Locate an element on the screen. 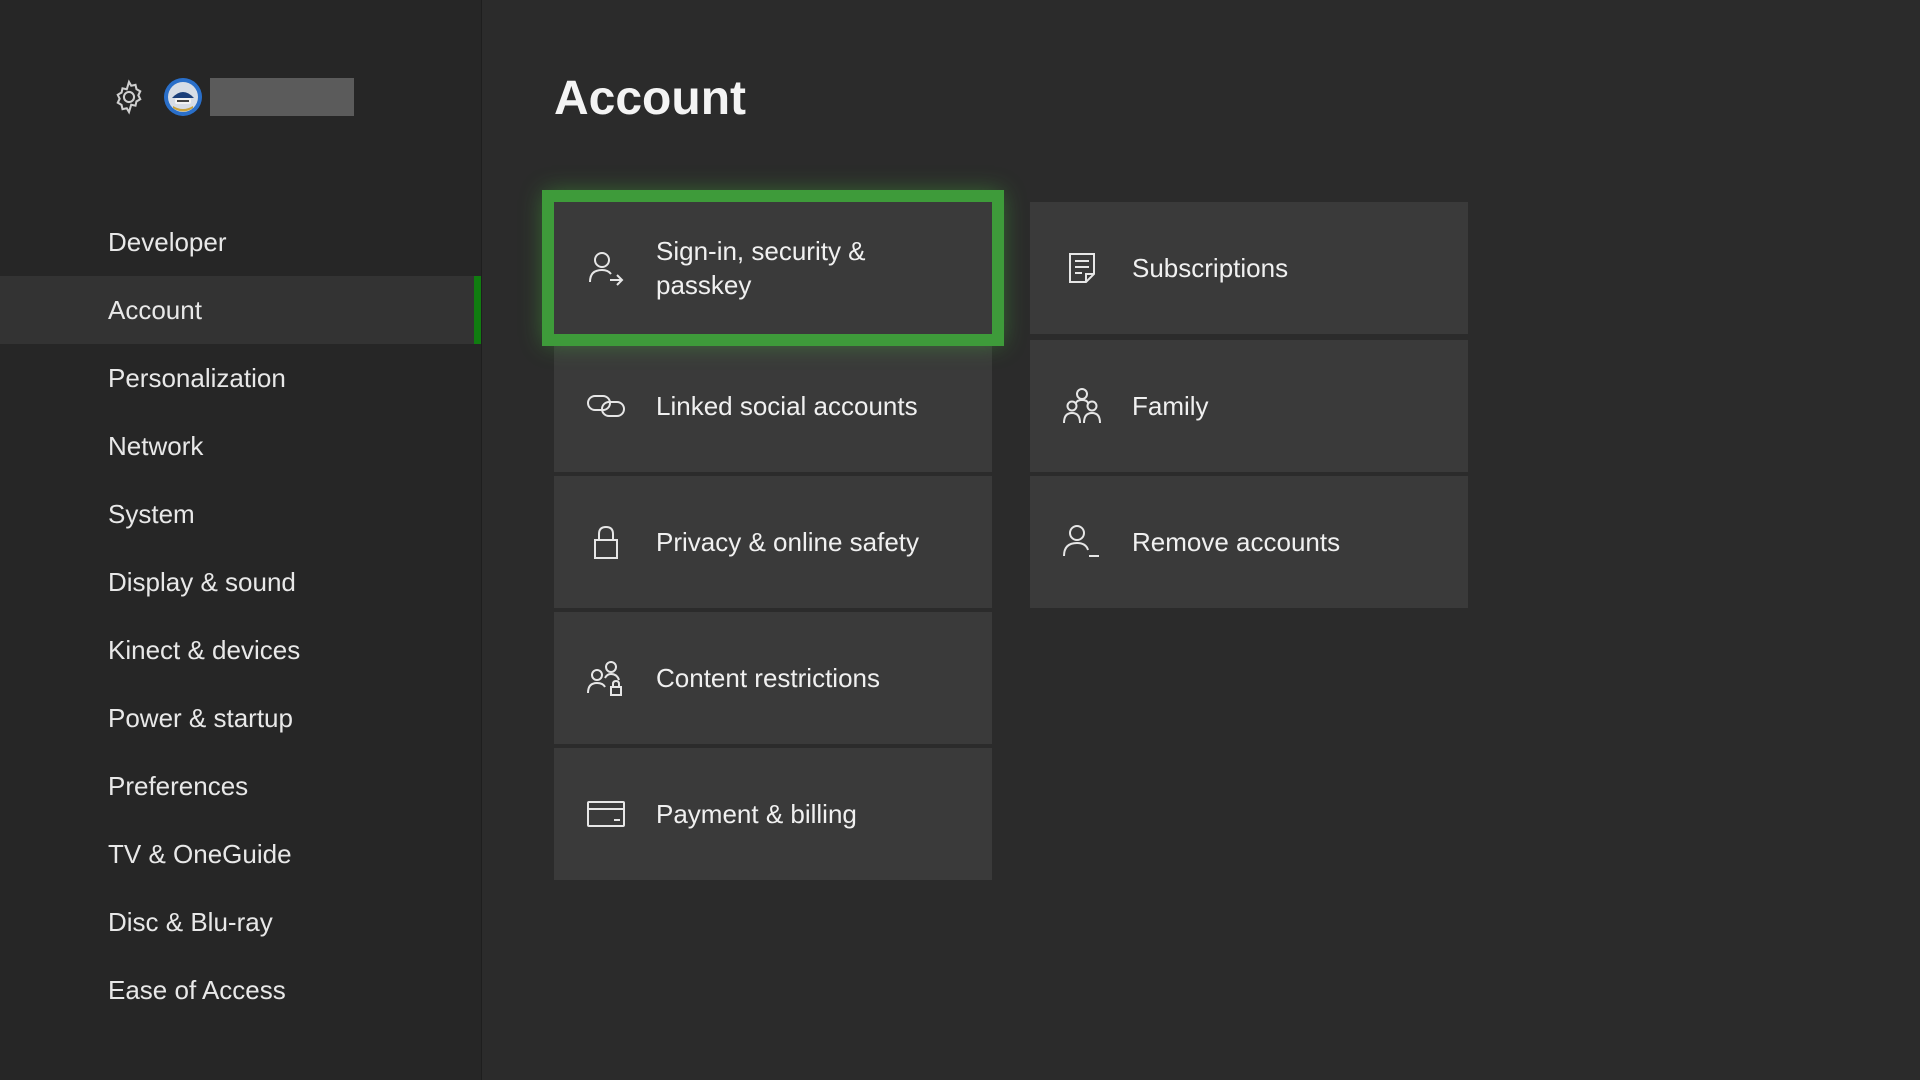 This screenshot has height=1080, width=1920. gear-icon is located at coordinates (129, 97).